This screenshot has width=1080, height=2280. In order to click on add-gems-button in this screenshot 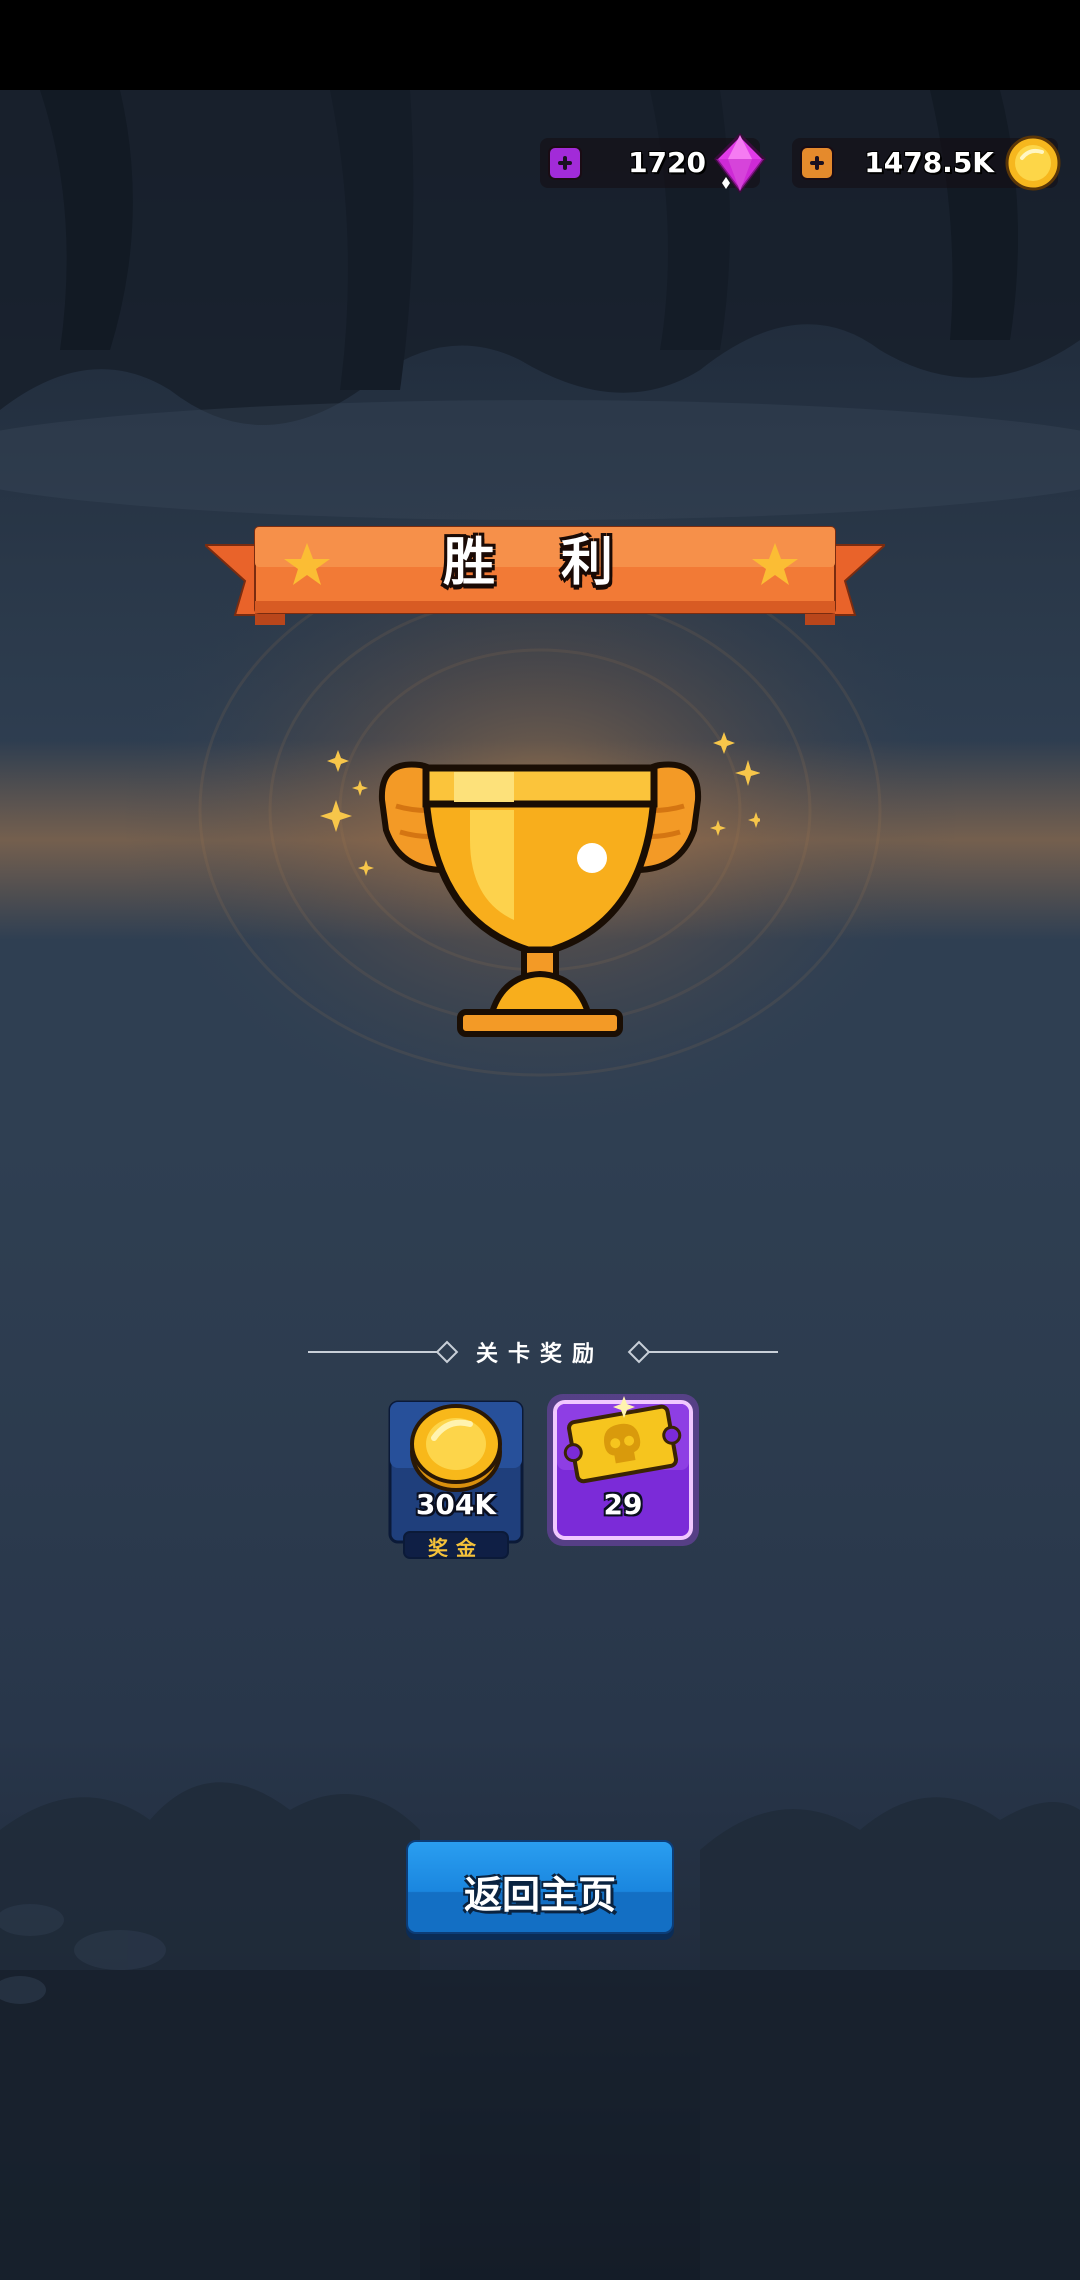, I will do `click(565, 163)`.